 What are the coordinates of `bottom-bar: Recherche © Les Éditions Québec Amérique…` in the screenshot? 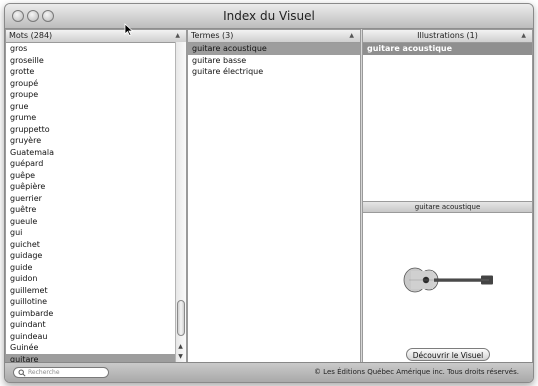 It's located at (269, 372).